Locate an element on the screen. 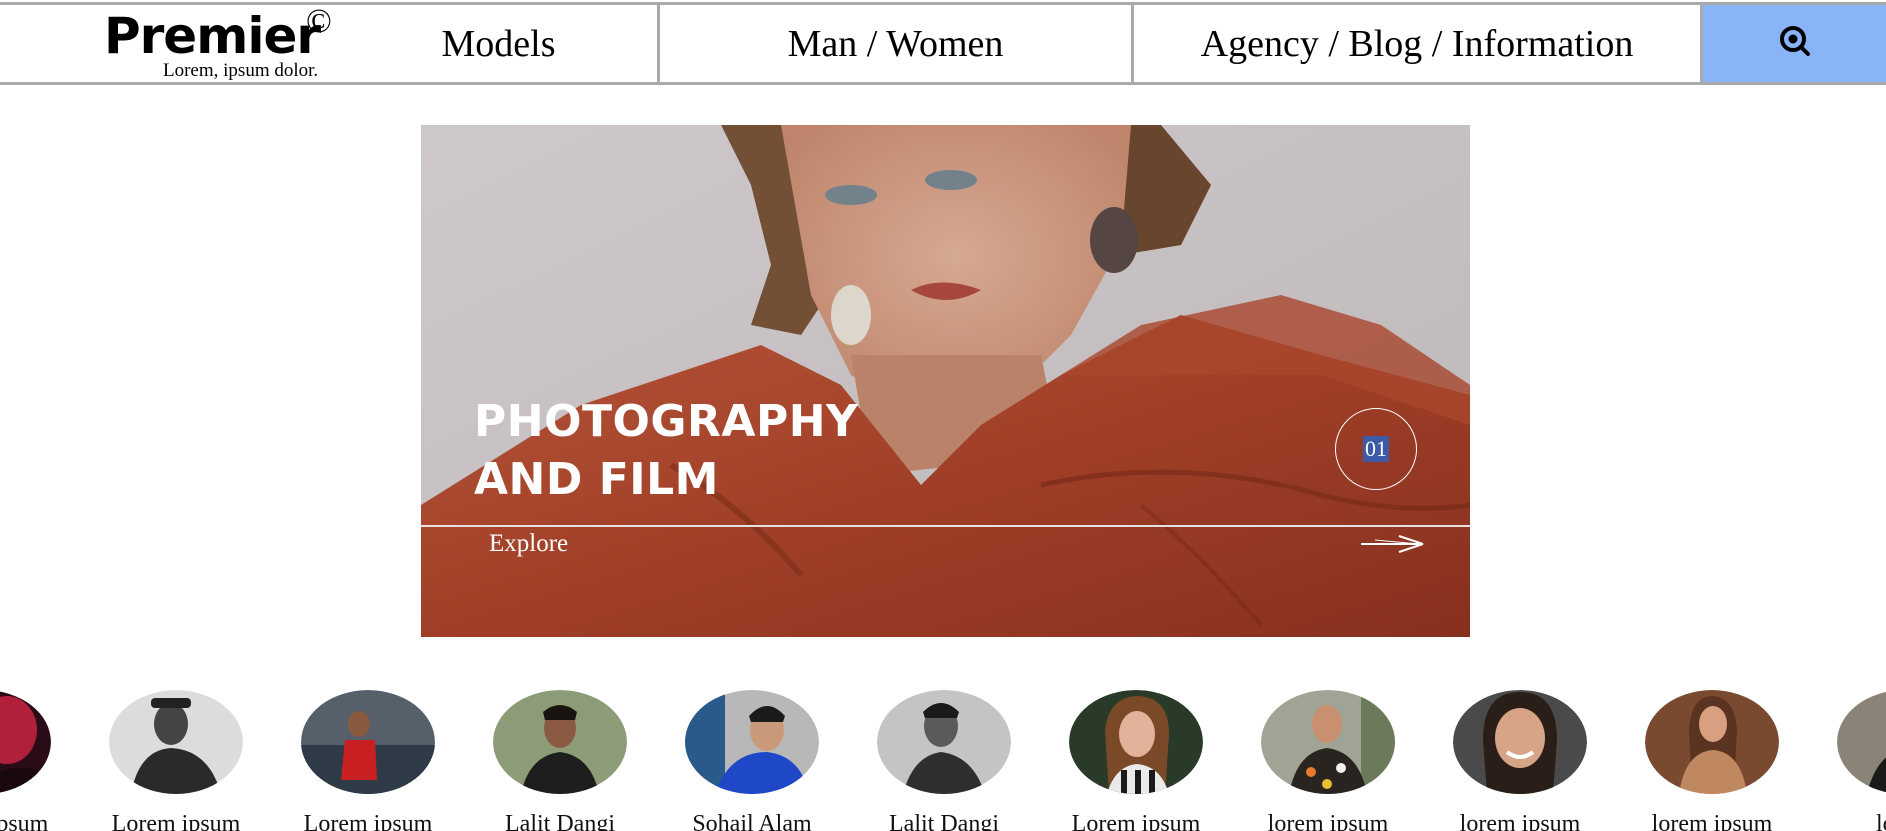 This screenshot has height=831, width=1886. nav-models: Models is located at coordinates (500, 43).